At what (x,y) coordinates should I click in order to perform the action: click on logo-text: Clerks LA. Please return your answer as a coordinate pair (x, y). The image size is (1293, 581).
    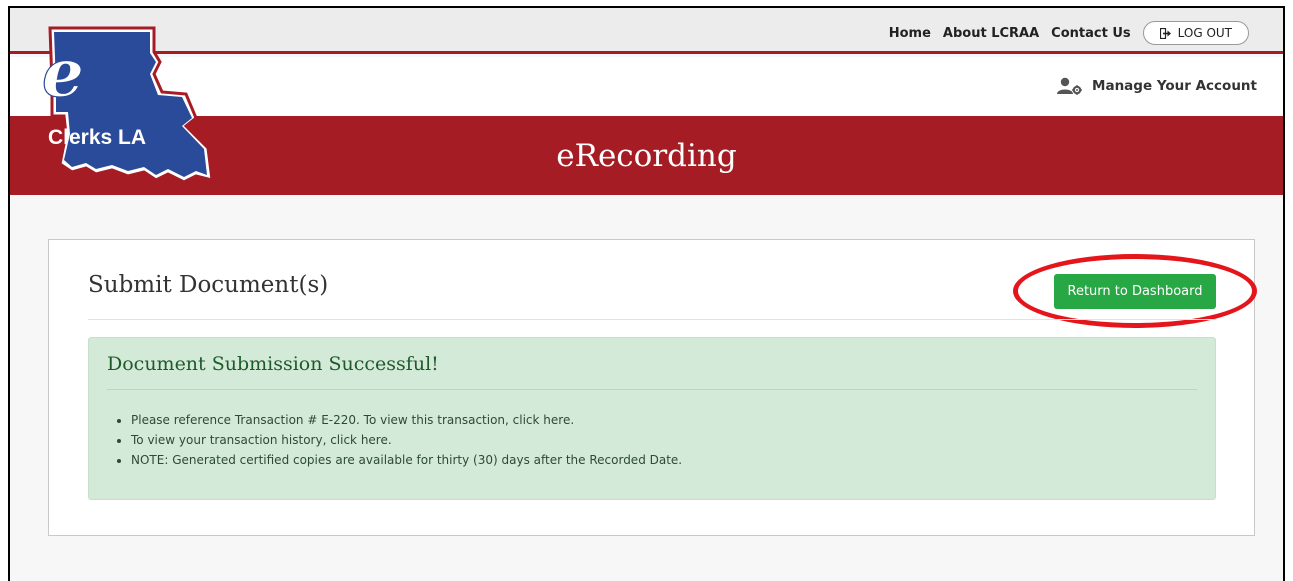
    Looking at the image, I should click on (97, 137).